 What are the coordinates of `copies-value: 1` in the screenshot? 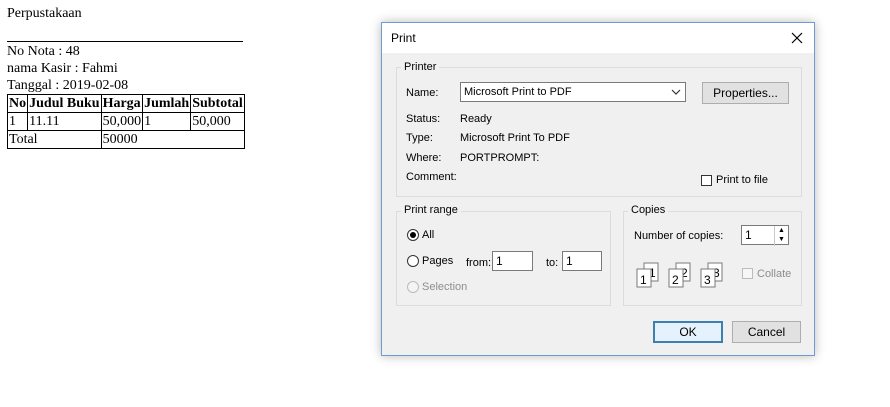 It's located at (748, 235).